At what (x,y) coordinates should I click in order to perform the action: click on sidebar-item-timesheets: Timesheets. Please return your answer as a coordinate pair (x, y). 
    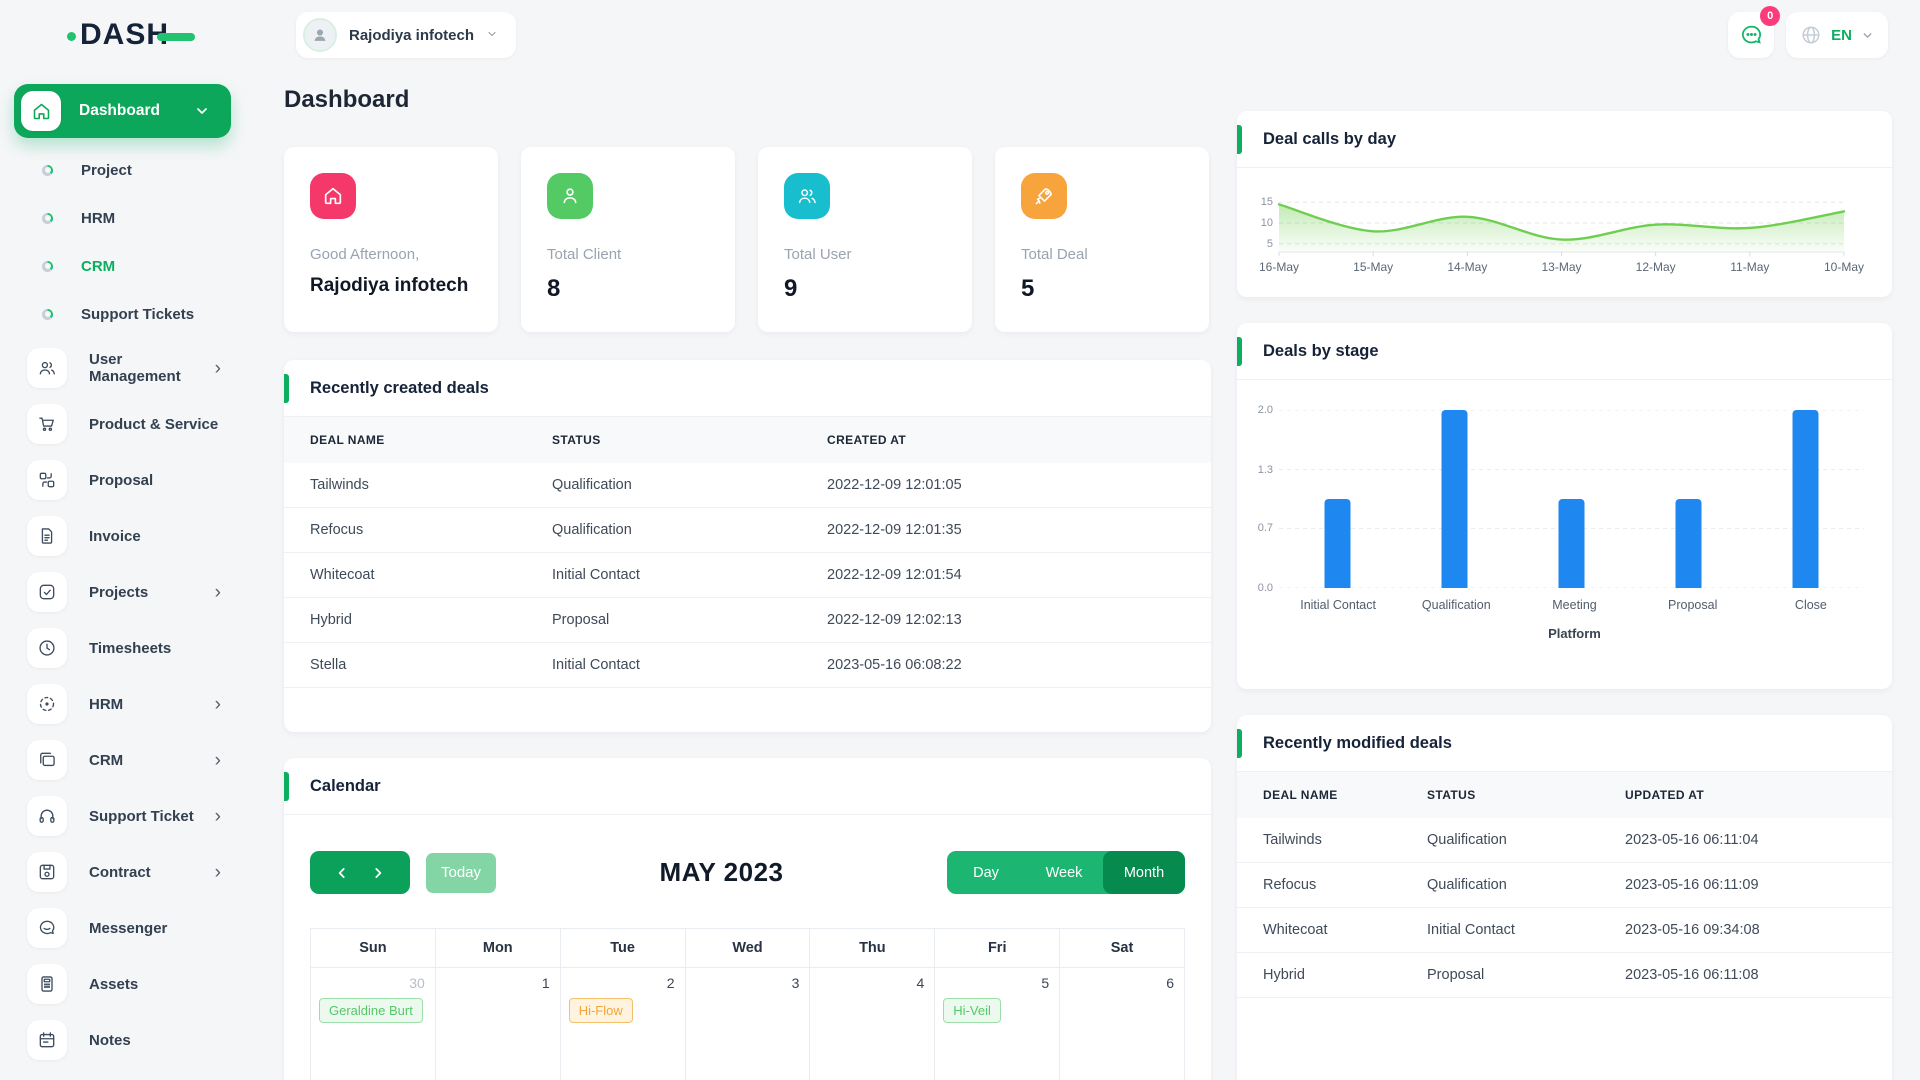
    Looking at the image, I should click on (122, 648).